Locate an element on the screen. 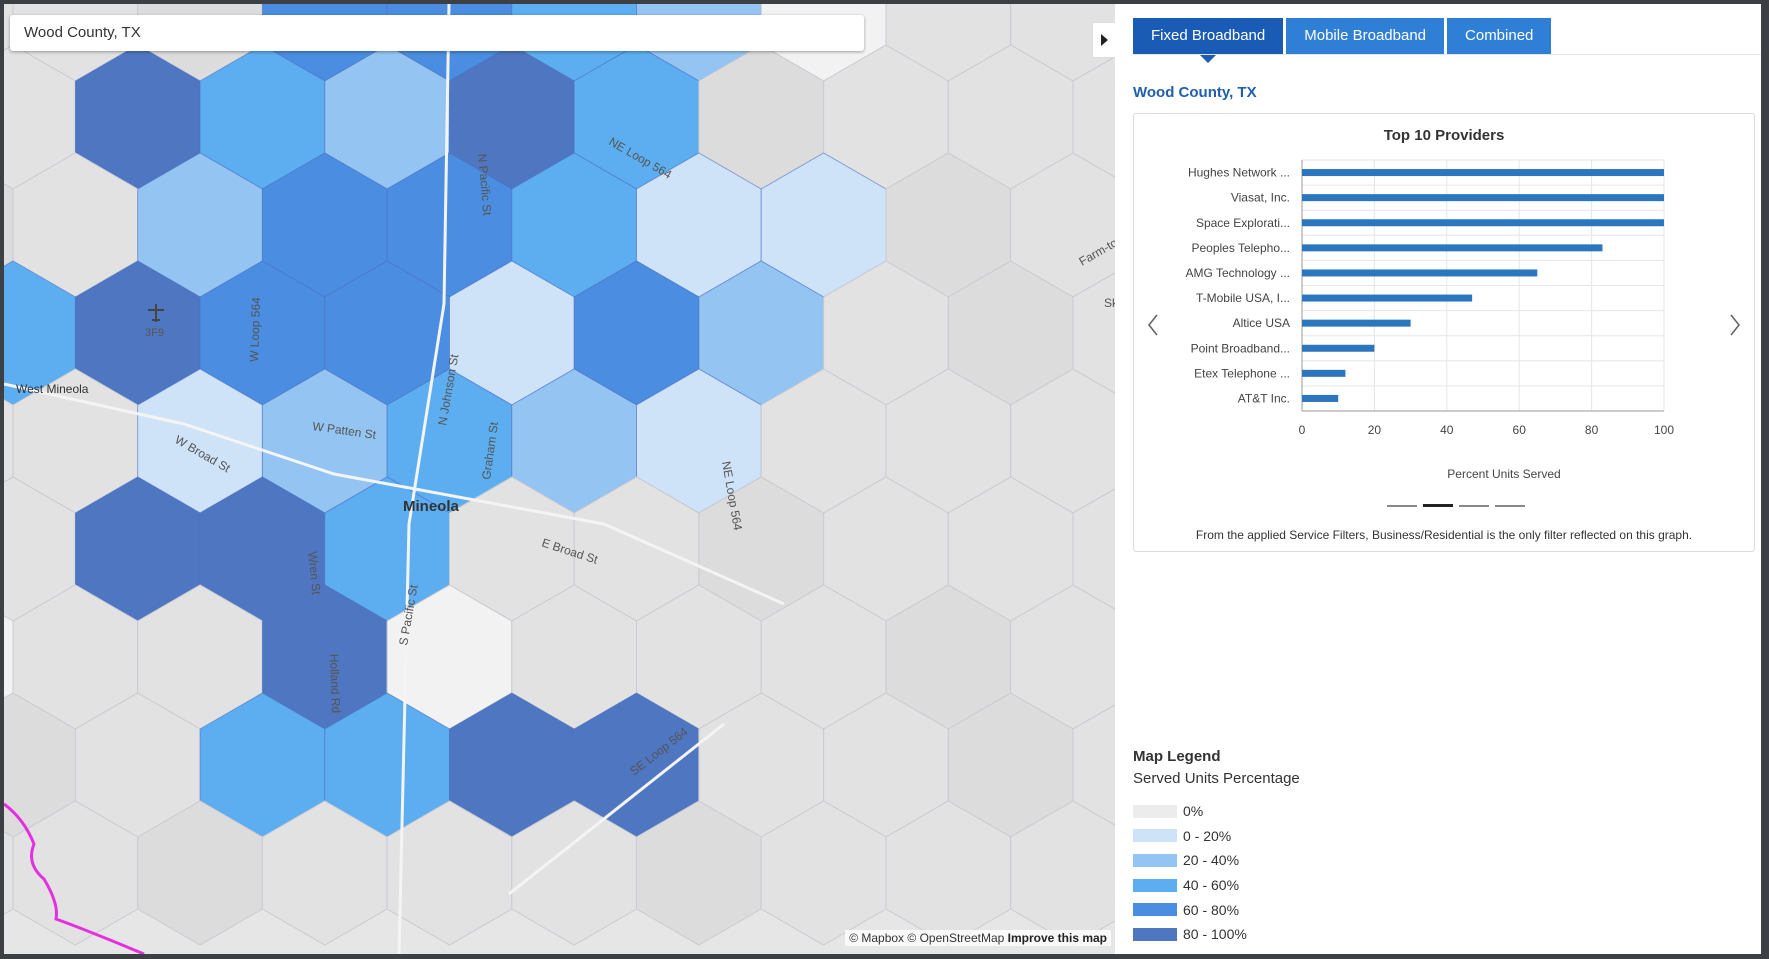  airport-label: 3F9 is located at coordinates (154, 333).